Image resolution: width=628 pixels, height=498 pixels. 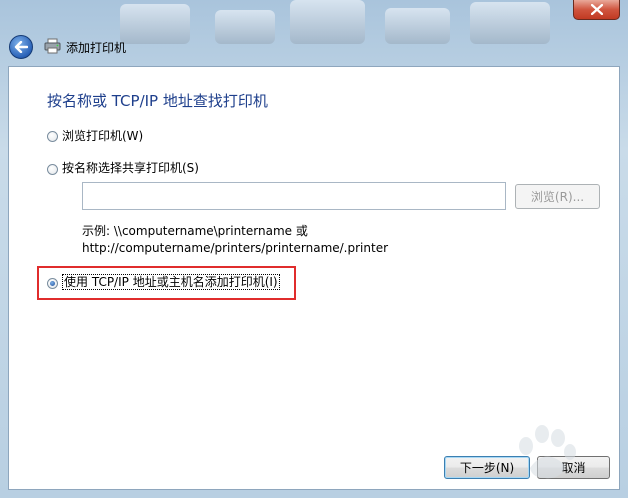 What do you see at coordinates (52, 283) in the screenshot?
I see `tcpip-printer-radio` at bounding box center [52, 283].